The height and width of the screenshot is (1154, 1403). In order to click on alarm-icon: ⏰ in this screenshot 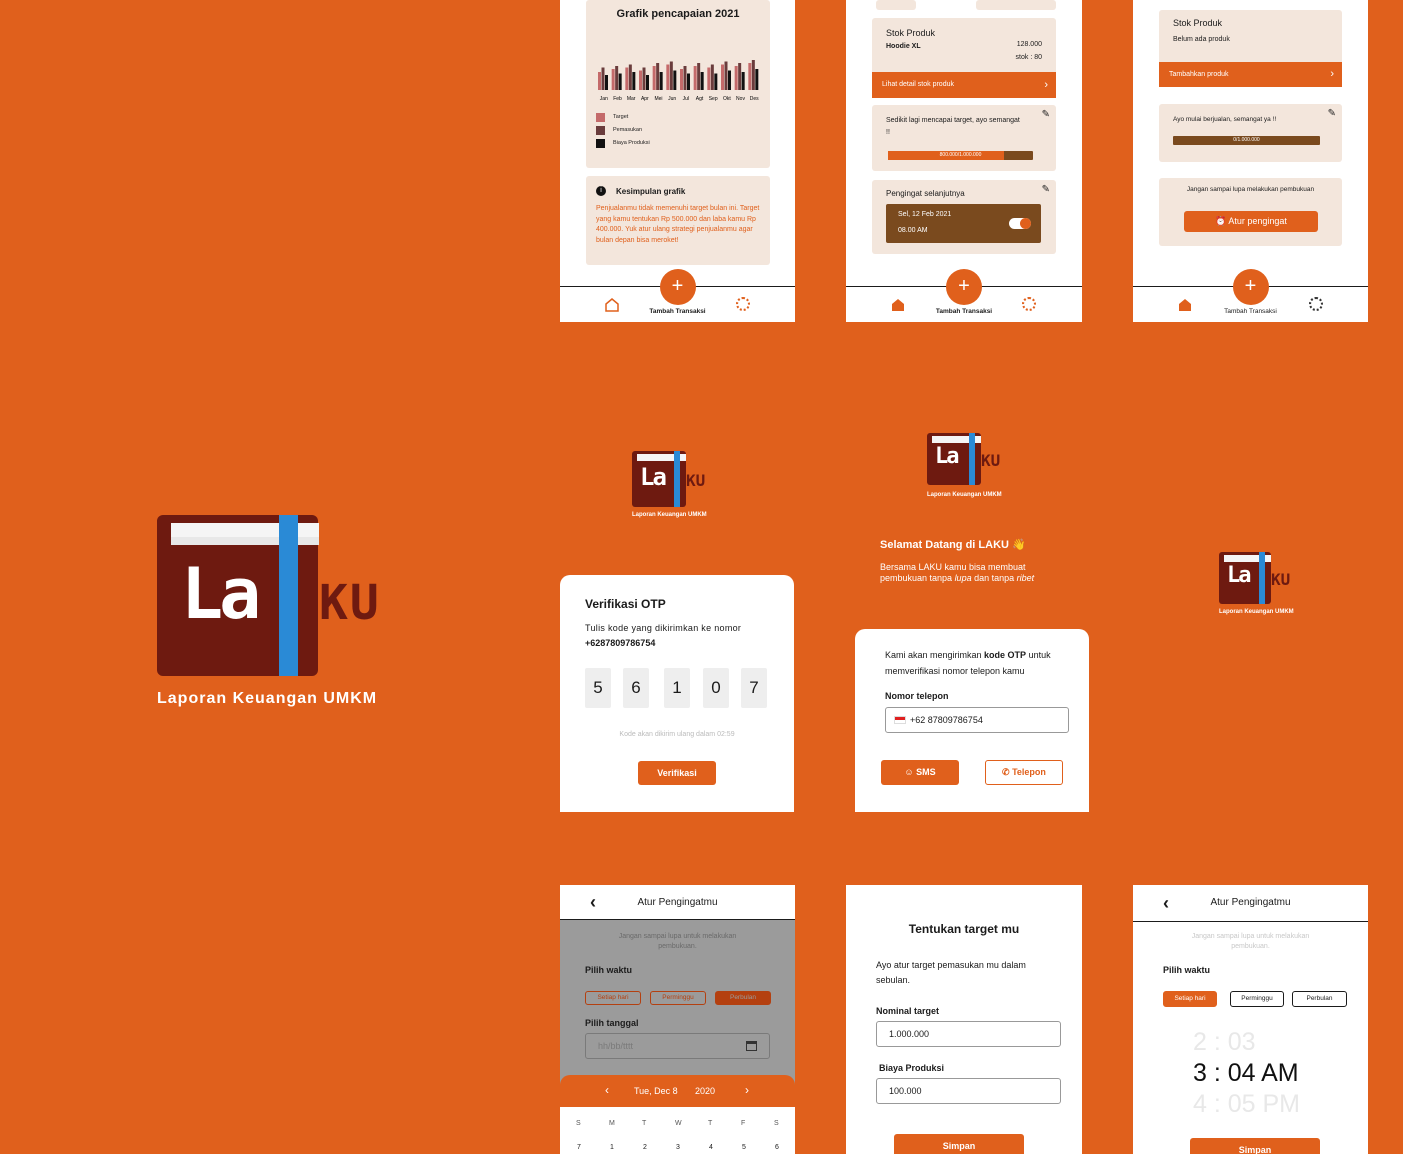, I will do `click(1222, 221)`.